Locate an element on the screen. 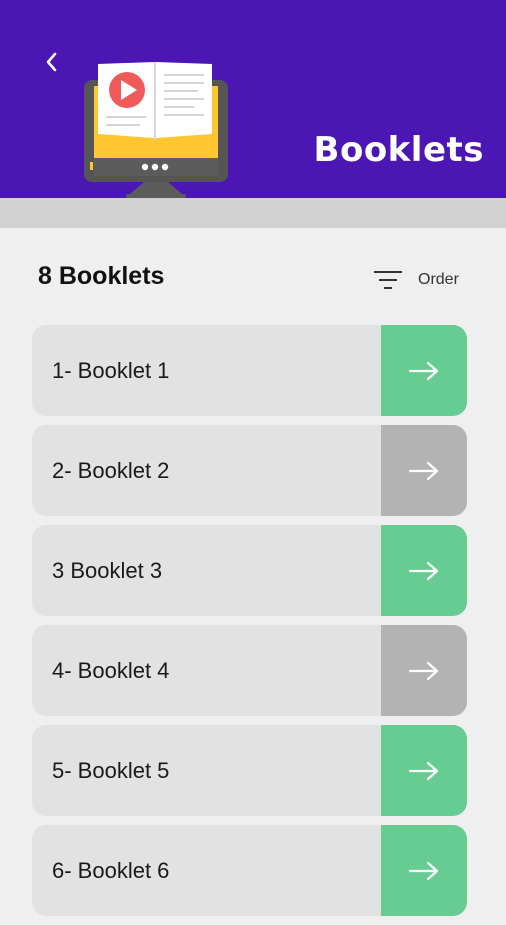 This screenshot has width=506, height=925. booklet-label: 4- Booklet 4 is located at coordinates (111, 670).